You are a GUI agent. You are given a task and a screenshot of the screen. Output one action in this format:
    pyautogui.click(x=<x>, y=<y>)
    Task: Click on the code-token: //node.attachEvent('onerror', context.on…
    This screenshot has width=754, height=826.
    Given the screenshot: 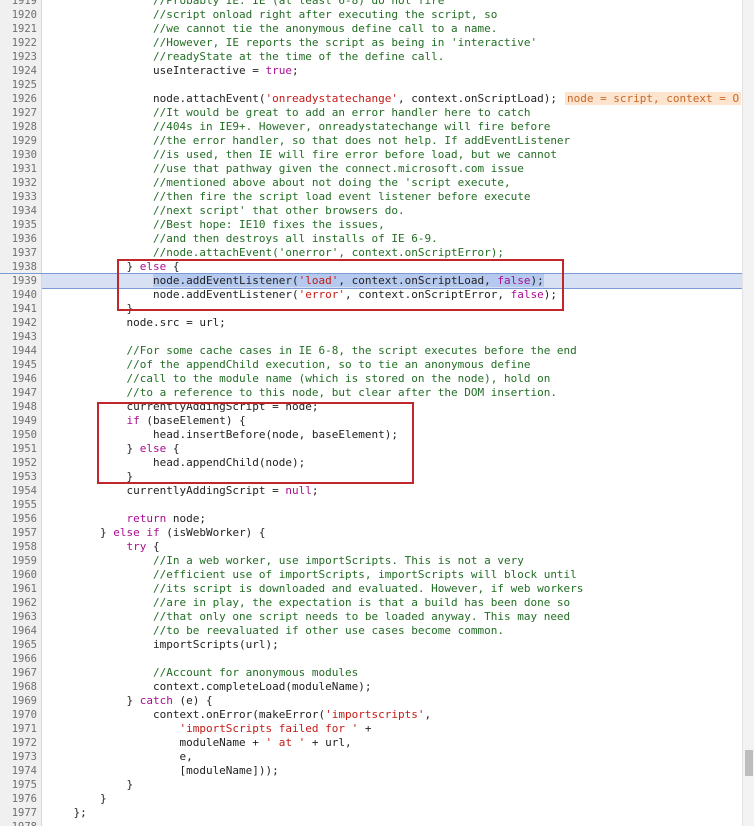 What is the action you would take?
    pyautogui.click(x=275, y=252)
    